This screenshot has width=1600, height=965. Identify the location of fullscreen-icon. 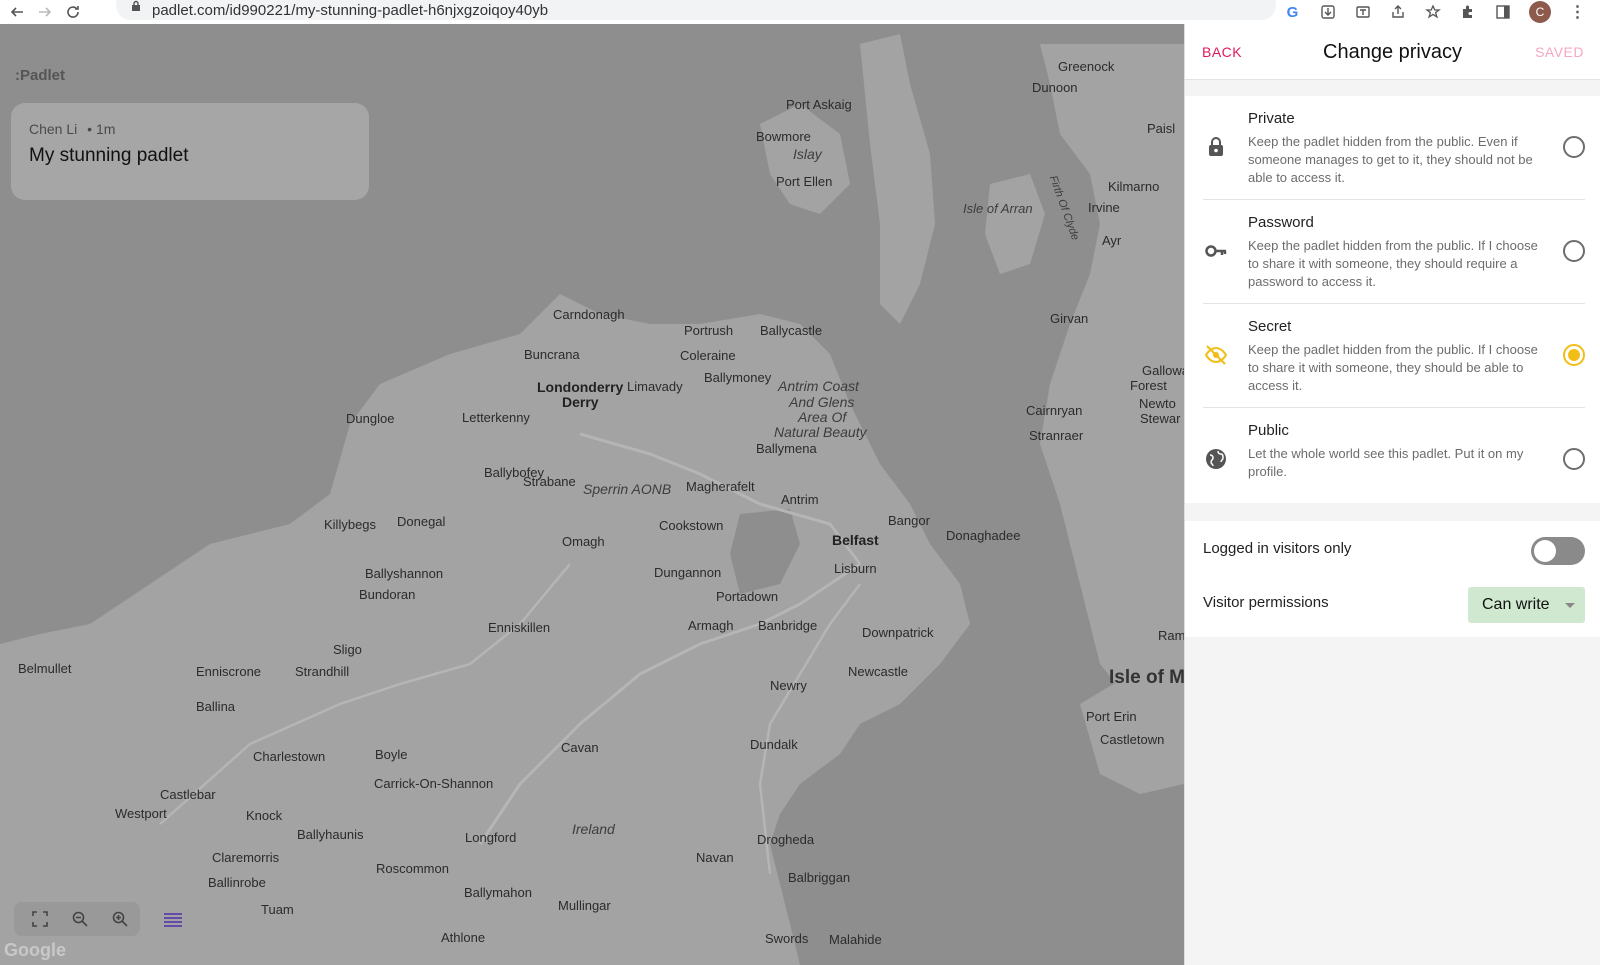
(40, 919).